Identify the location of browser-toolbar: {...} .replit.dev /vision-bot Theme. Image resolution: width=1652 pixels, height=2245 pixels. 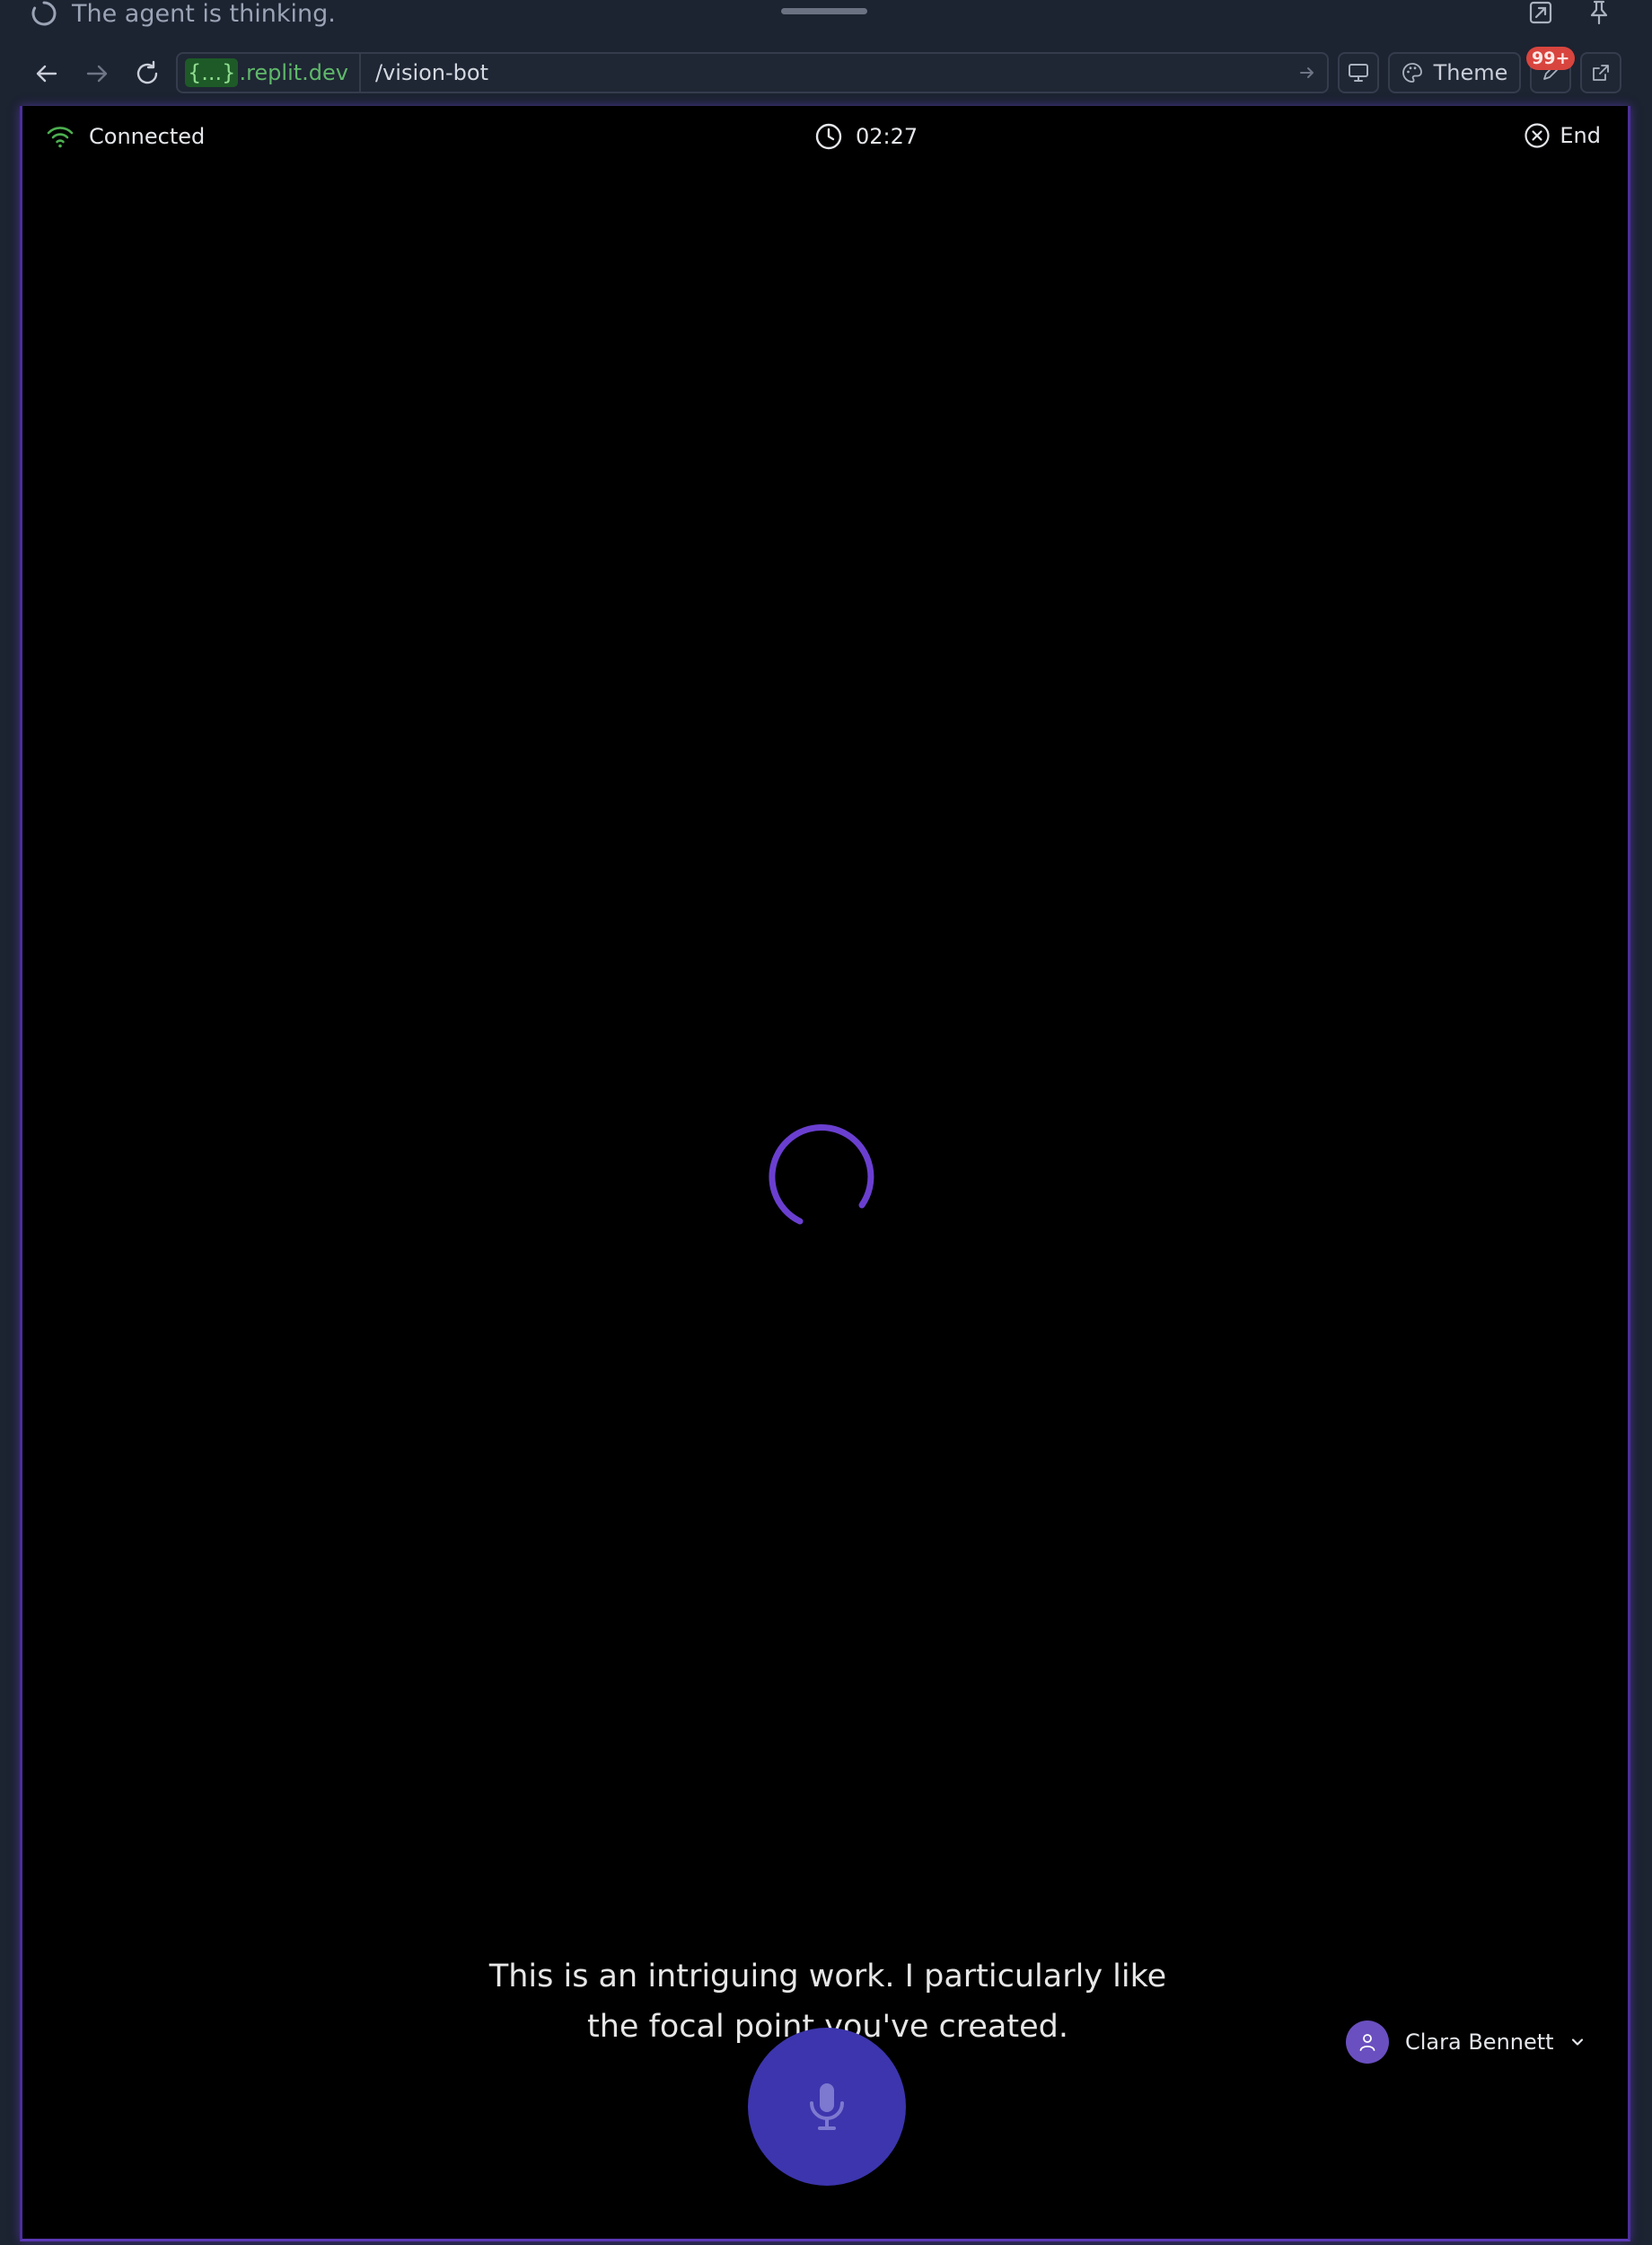
(826, 73).